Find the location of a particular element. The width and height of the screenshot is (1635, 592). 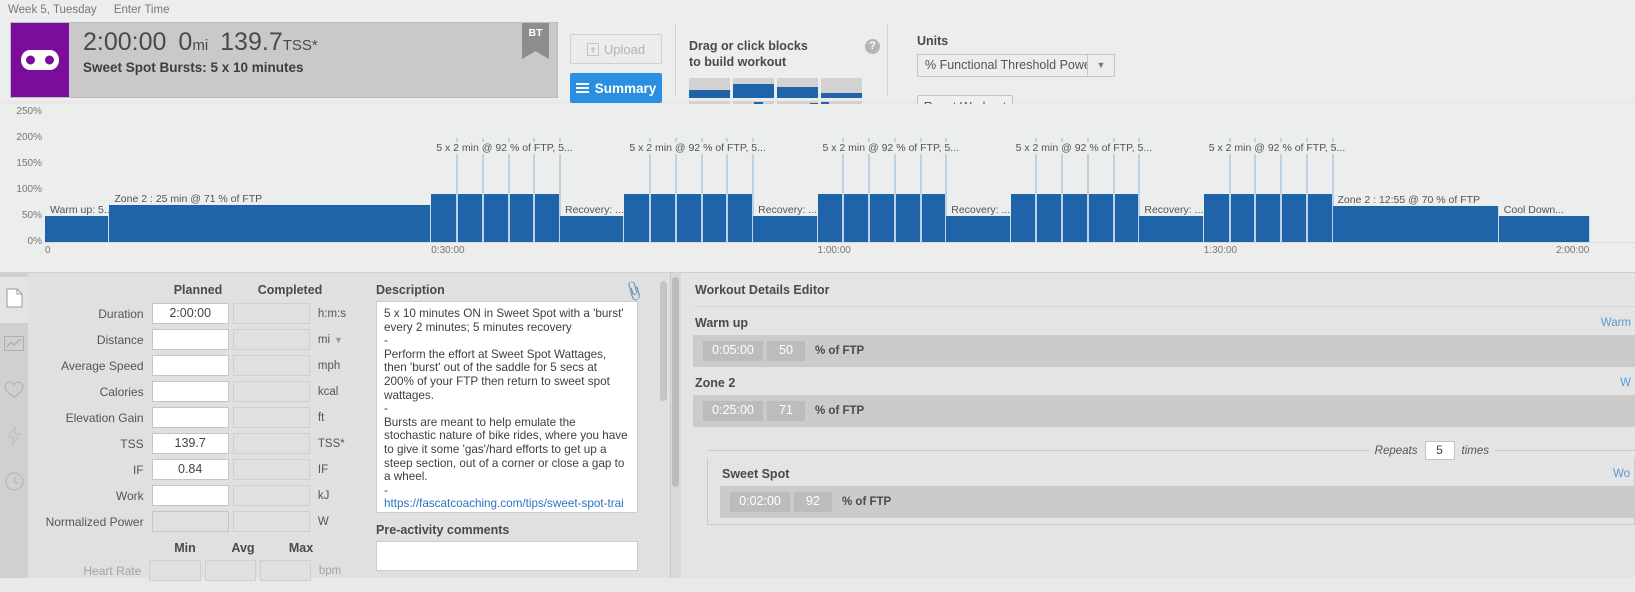

workout-distance-unit: mi is located at coordinates (200, 45).